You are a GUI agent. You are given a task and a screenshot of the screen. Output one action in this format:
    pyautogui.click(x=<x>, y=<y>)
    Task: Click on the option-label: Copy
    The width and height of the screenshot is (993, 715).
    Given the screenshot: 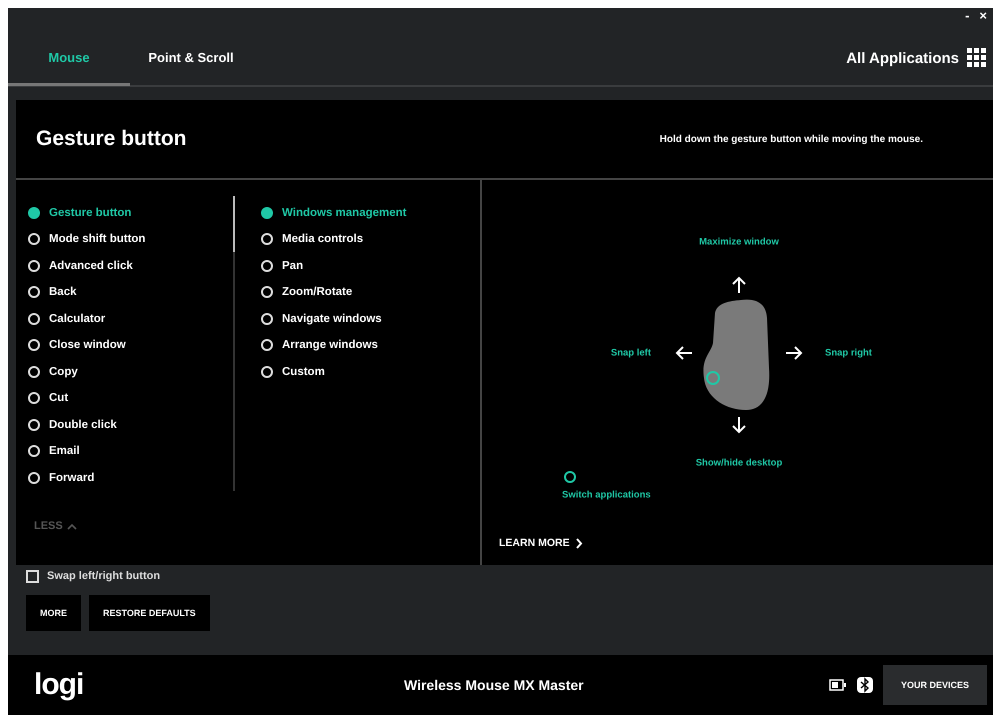 What is the action you would take?
    pyautogui.click(x=63, y=372)
    